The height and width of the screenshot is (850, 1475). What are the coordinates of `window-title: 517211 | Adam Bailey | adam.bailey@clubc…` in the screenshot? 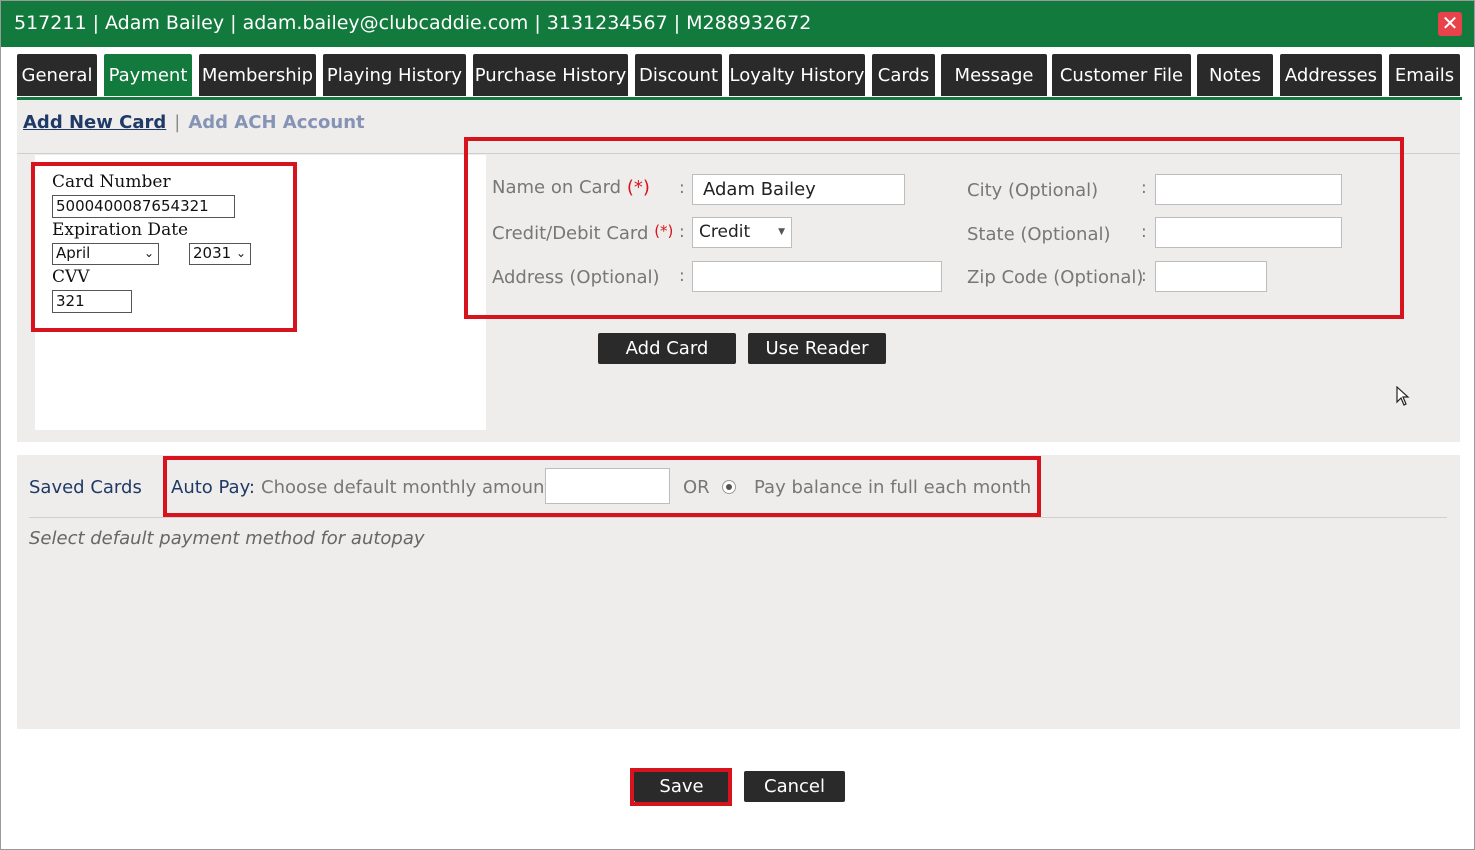 It's located at (413, 23).